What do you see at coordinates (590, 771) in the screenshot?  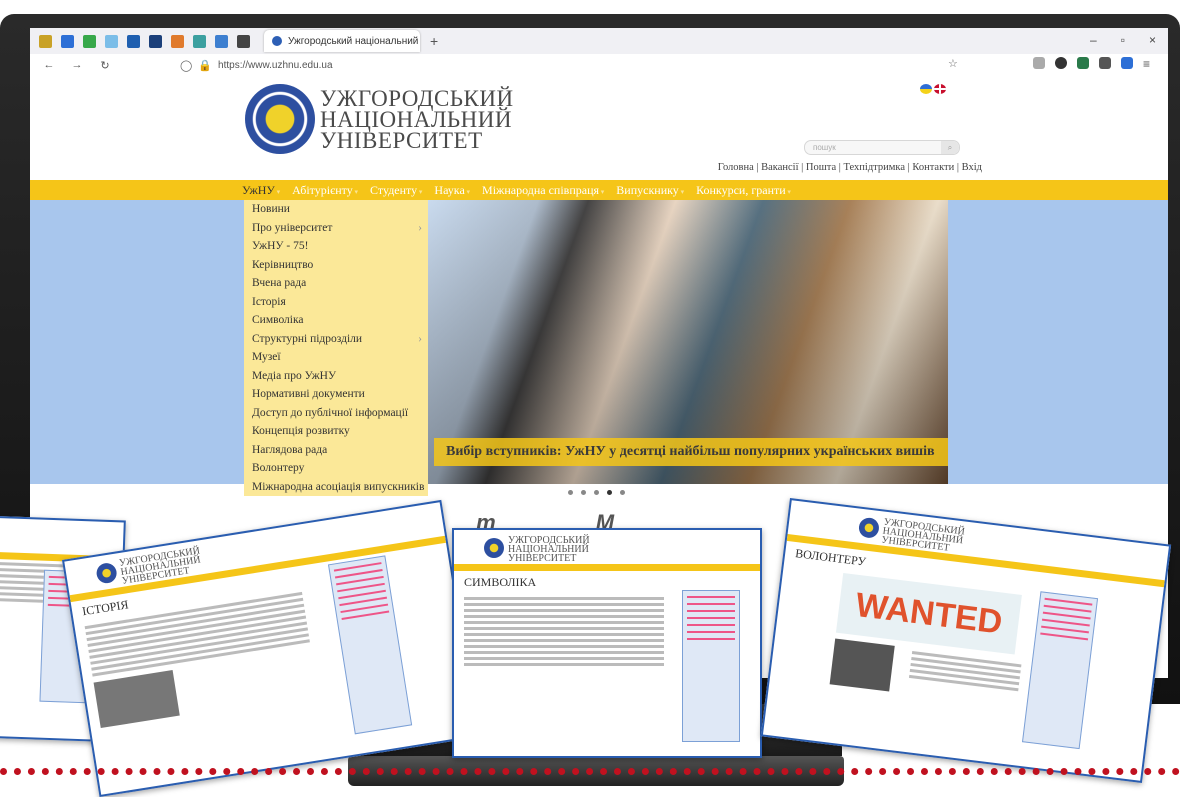 I see `annotation-line-bottom` at bounding box center [590, 771].